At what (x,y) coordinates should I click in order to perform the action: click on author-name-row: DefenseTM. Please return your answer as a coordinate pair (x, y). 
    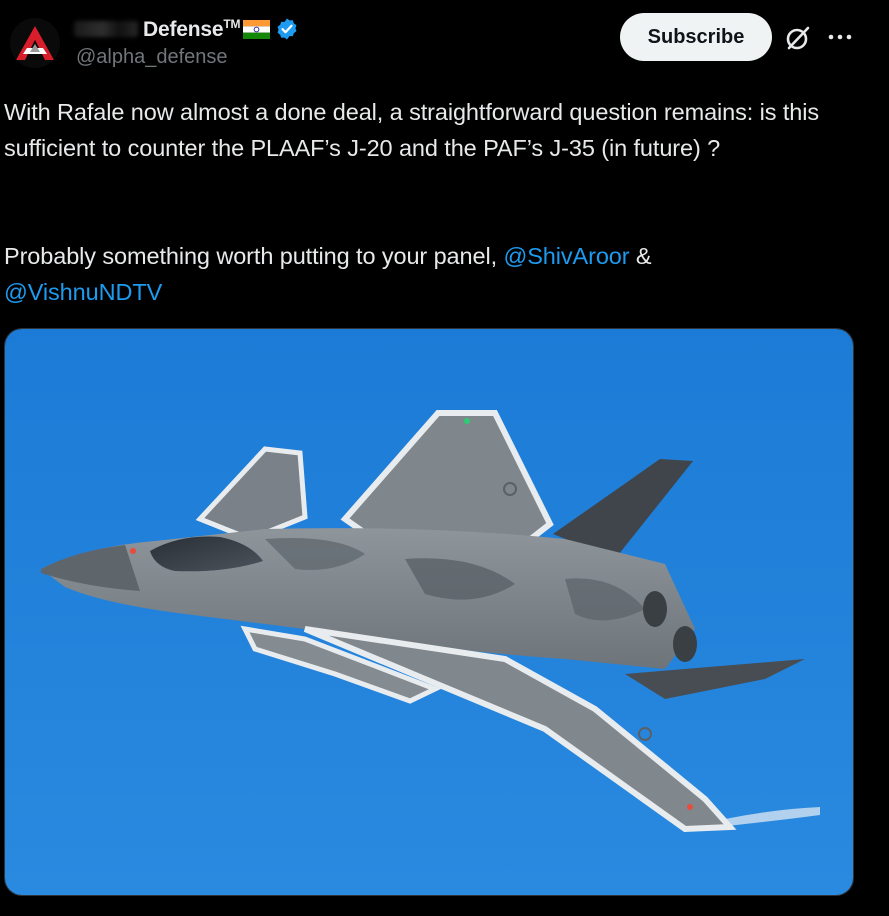
    Looking at the image, I should click on (186, 29).